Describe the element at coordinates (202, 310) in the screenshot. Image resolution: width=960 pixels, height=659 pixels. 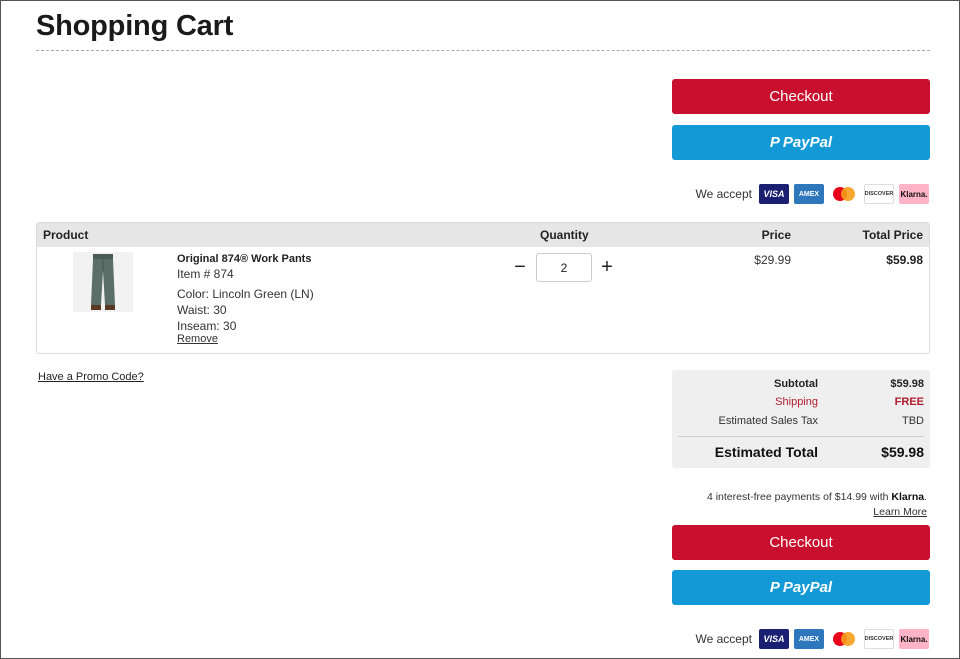
I see `product-waist: Waist: 30` at that location.